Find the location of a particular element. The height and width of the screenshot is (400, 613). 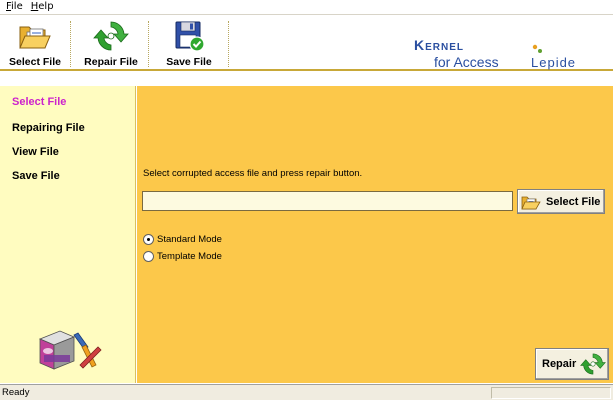

product-logo: Kernel for Access is located at coordinates (467, 57).